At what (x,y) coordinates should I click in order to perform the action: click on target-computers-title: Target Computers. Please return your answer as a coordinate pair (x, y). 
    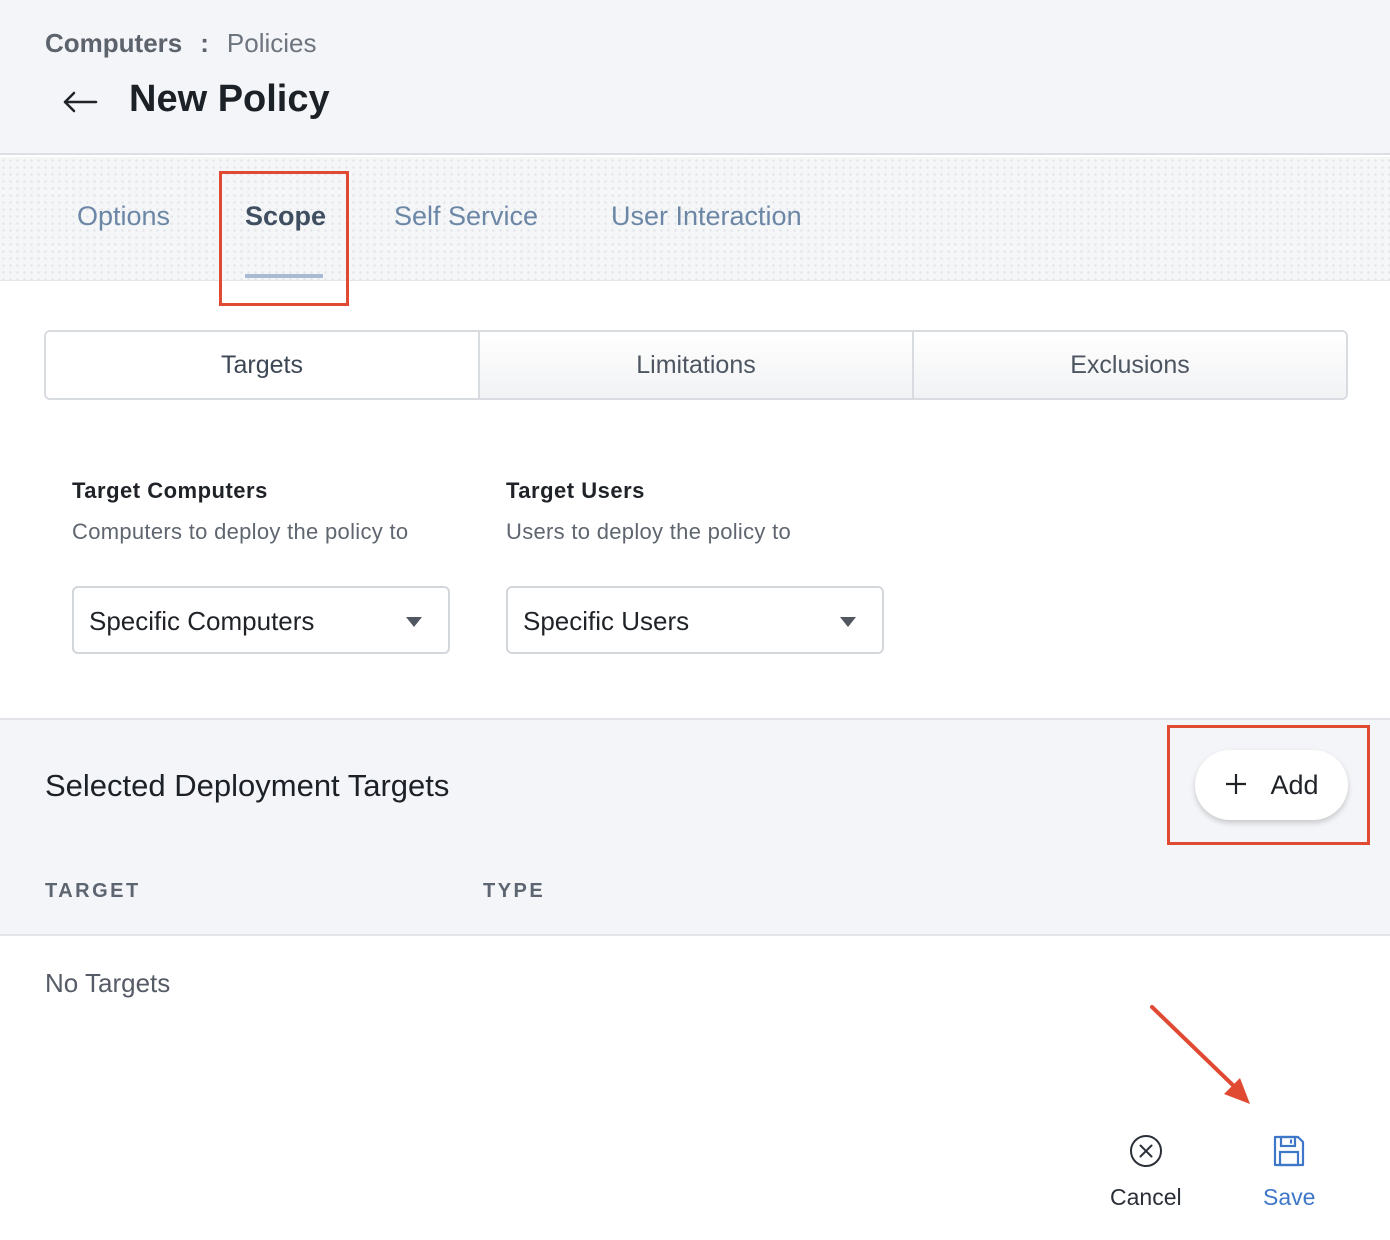
    Looking at the image, I should click on (170, 490).